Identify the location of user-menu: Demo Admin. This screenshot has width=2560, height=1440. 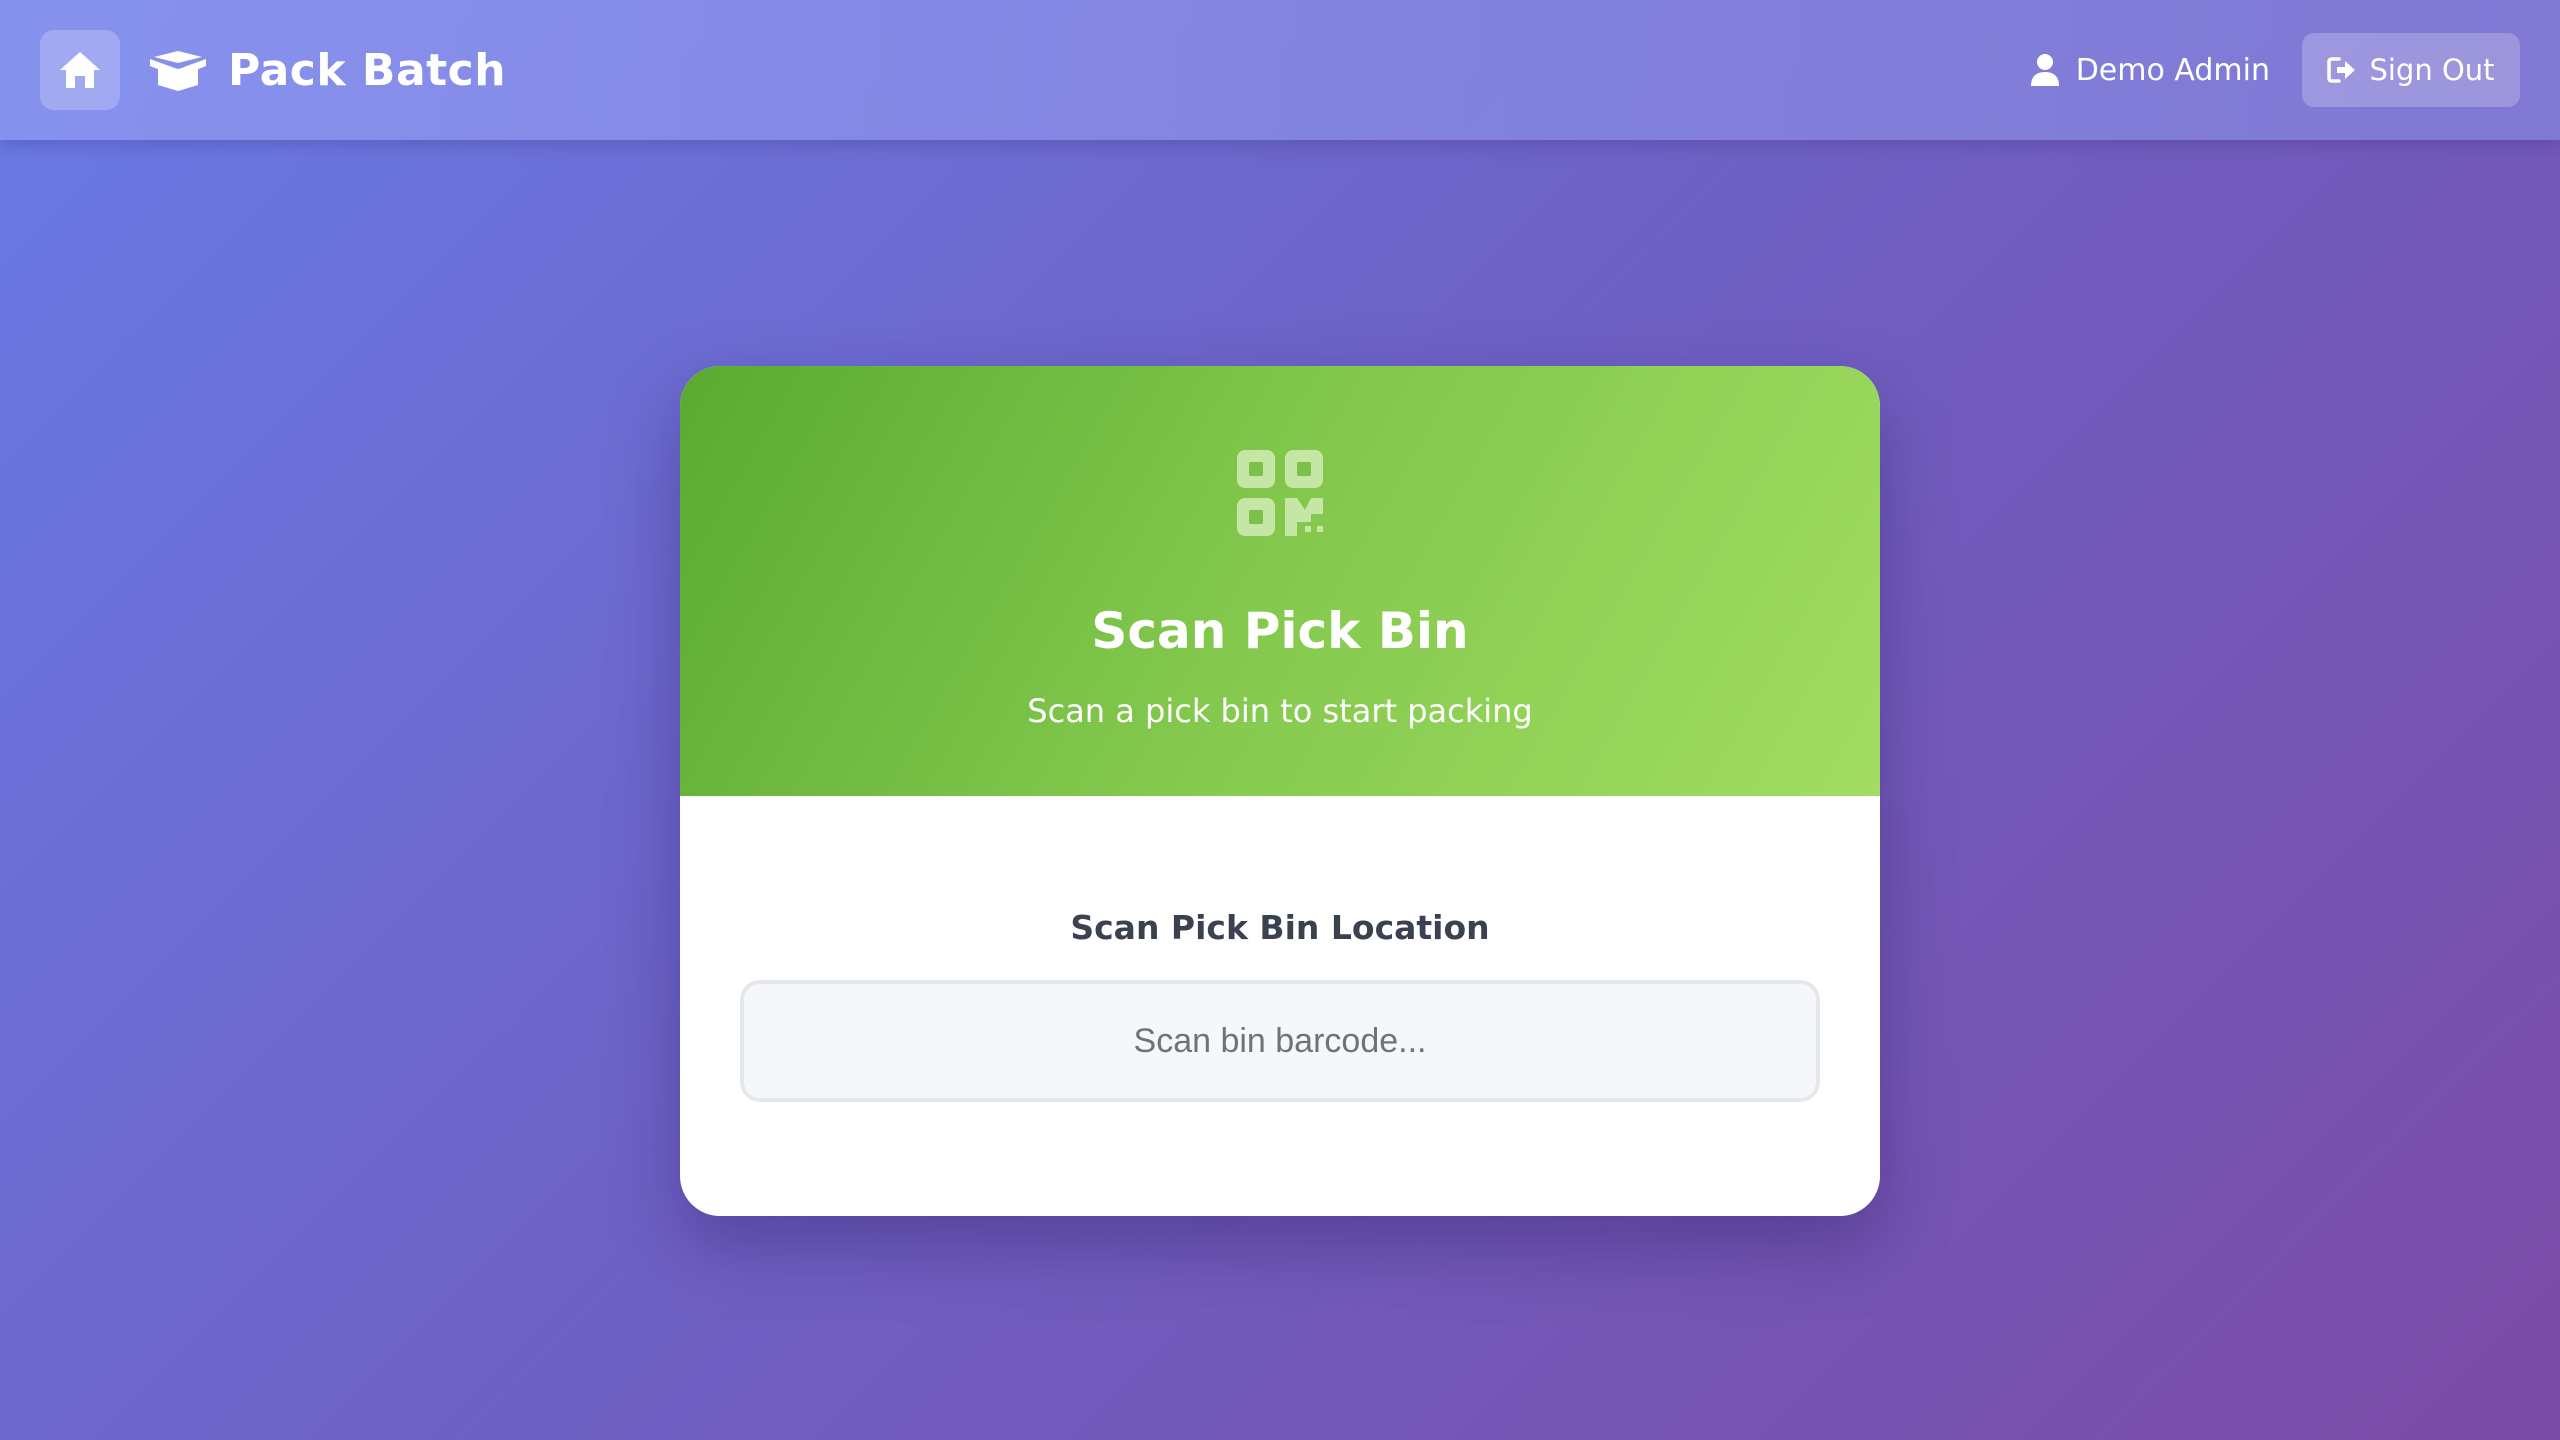
(2150, 70).